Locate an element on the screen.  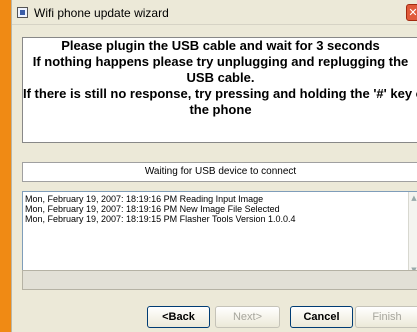
finish-button: Finish is located at coordinates (386, 317).